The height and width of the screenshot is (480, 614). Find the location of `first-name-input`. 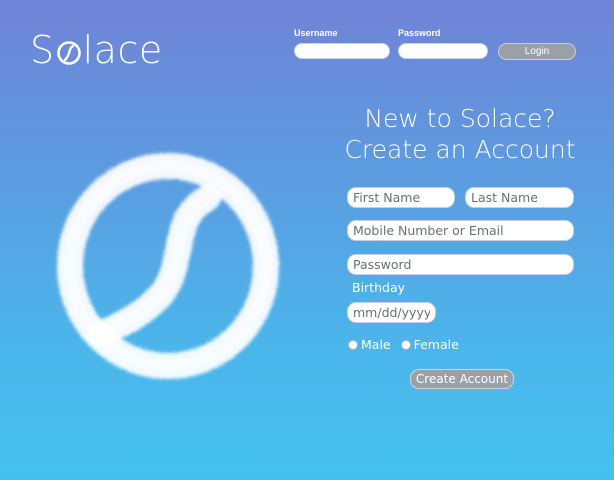

first-name-input is located at coordinates (401, 197).